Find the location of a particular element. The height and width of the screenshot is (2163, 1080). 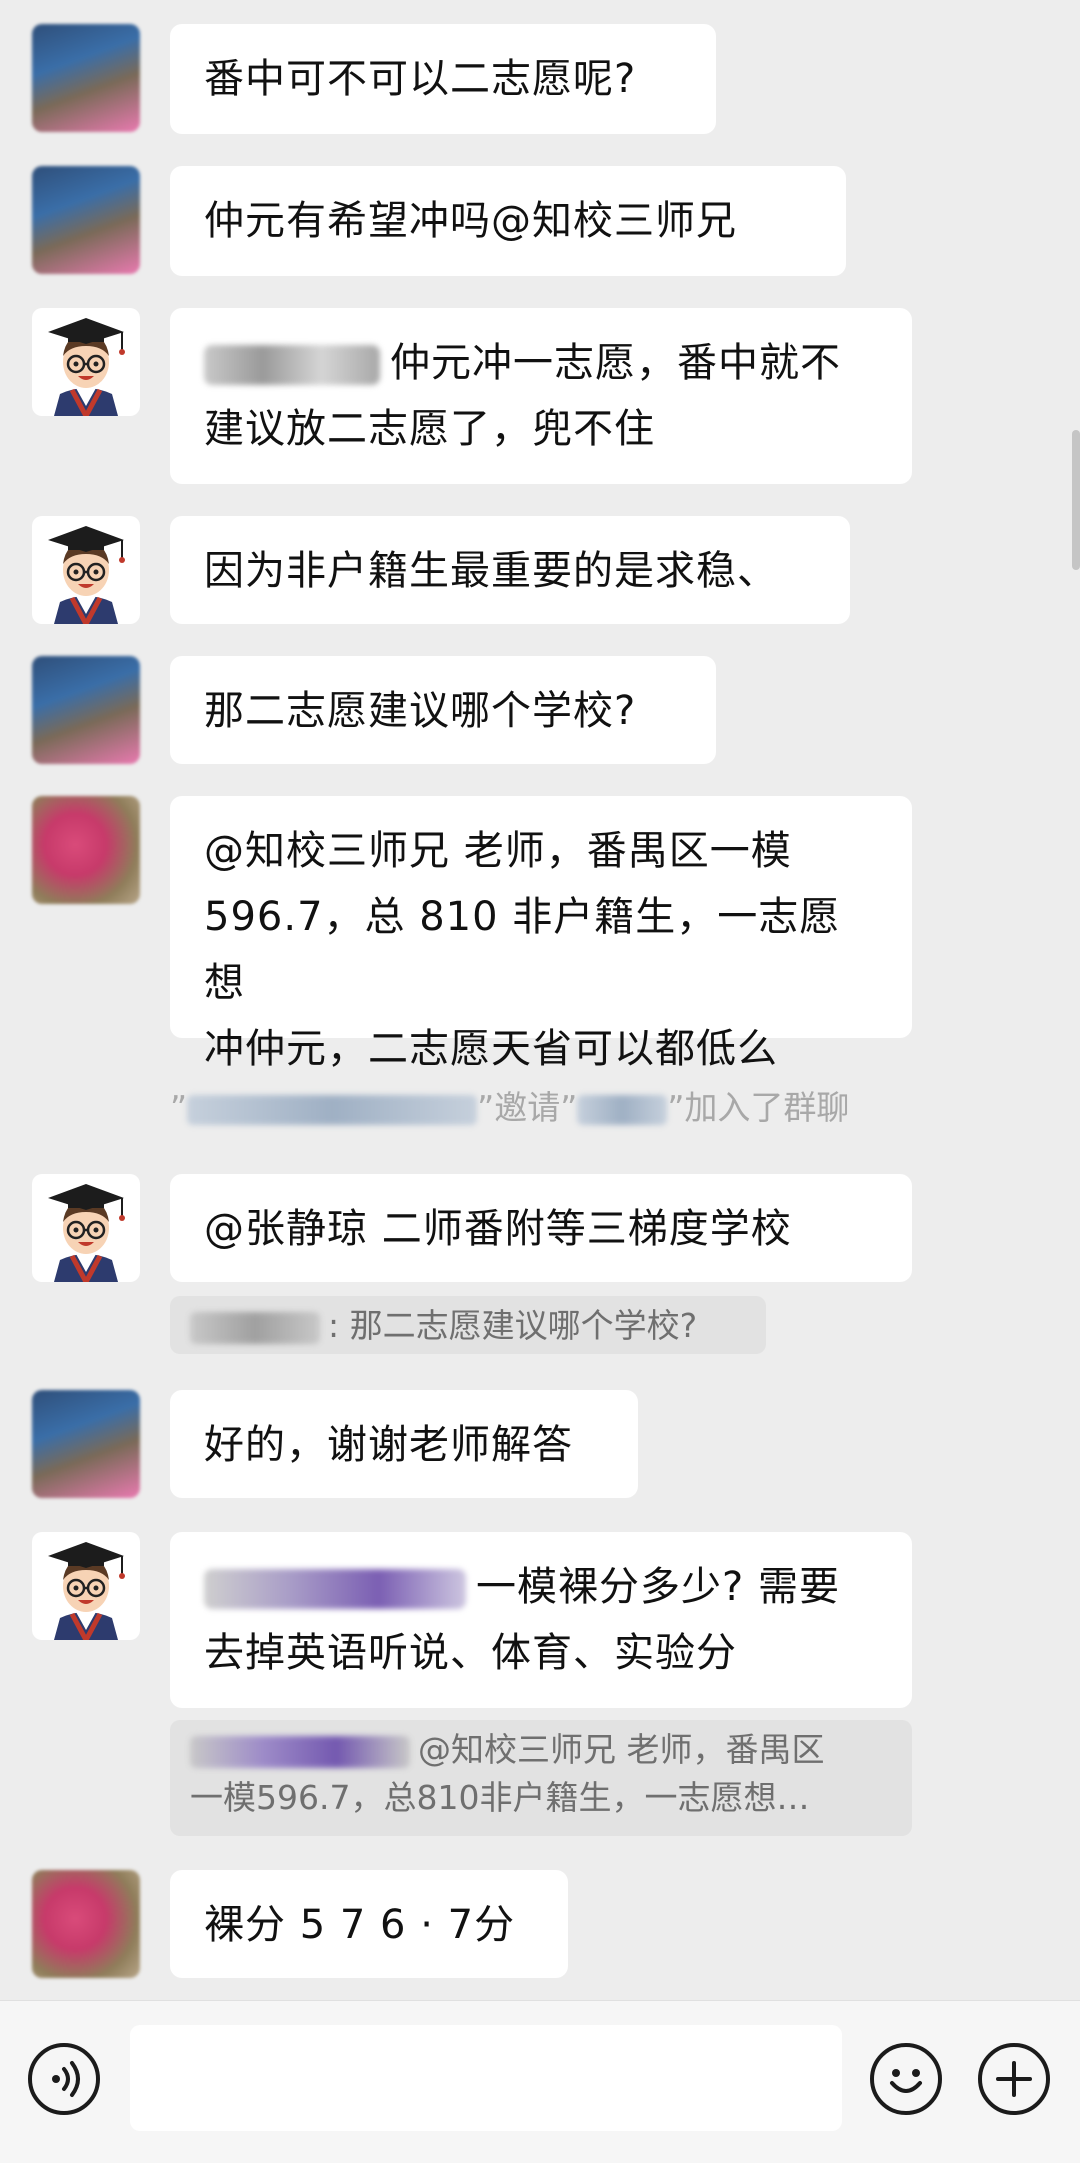

quote-line: @知校三师兄 老师，番禺区 is located at coordinates (541, 1750).